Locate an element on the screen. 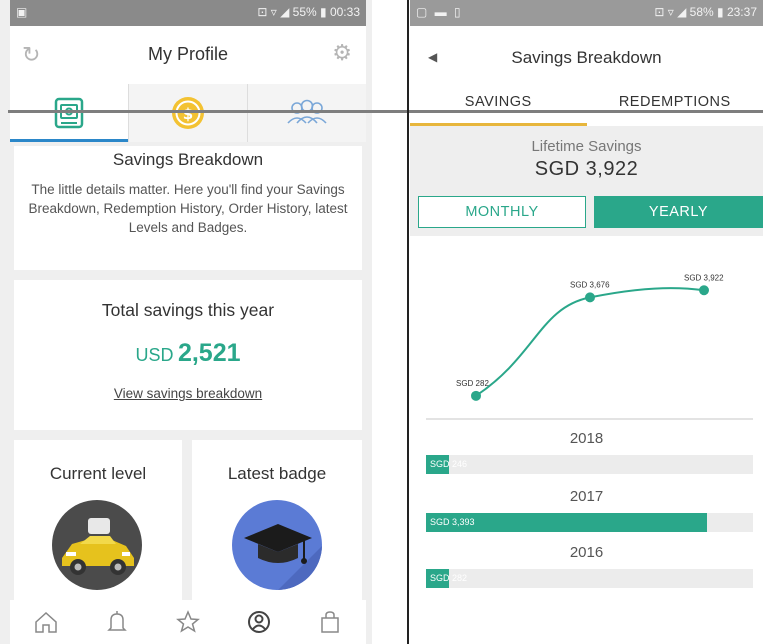  year-label: 2017 is located at coordinates (586, 496).